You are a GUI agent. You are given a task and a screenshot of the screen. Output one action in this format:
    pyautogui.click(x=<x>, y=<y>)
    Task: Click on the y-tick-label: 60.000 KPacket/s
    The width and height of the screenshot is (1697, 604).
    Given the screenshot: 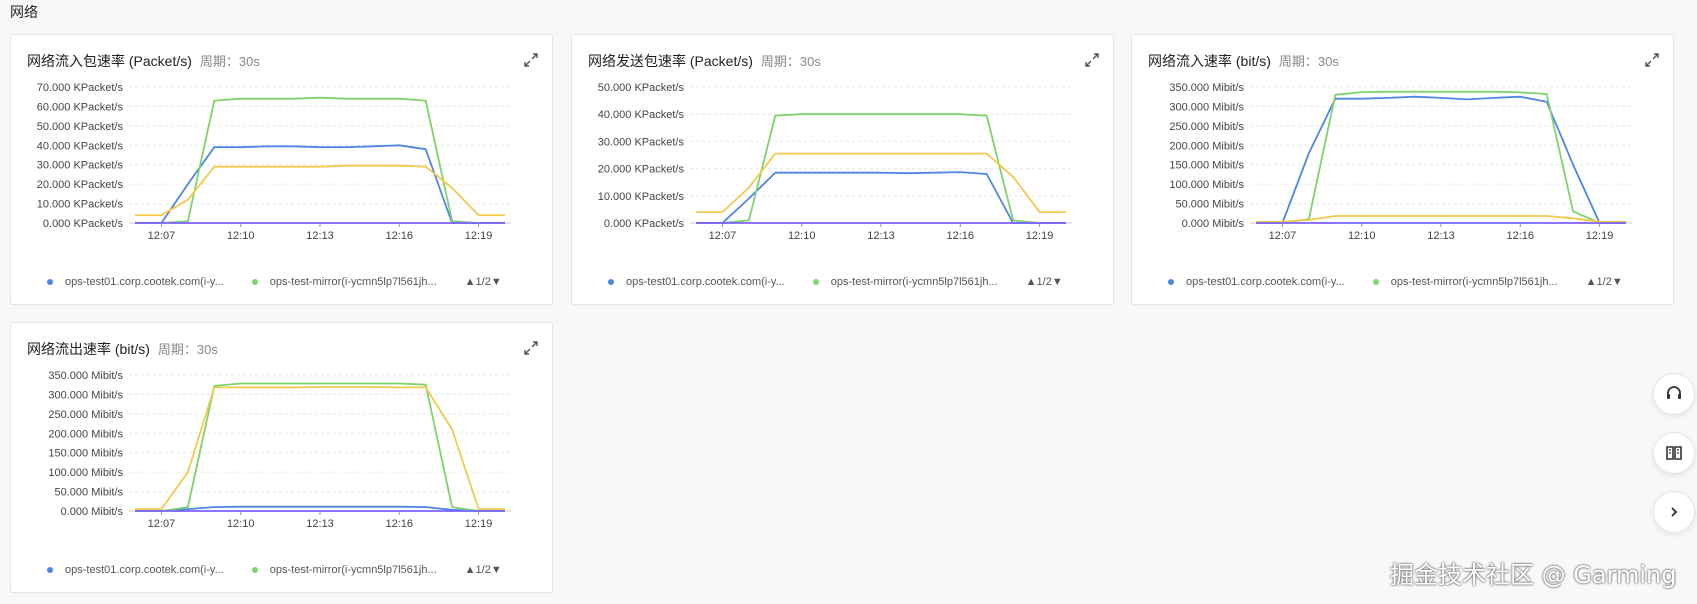 What is the action you would take?
    pyautogui.click(x=80, y=107)
    